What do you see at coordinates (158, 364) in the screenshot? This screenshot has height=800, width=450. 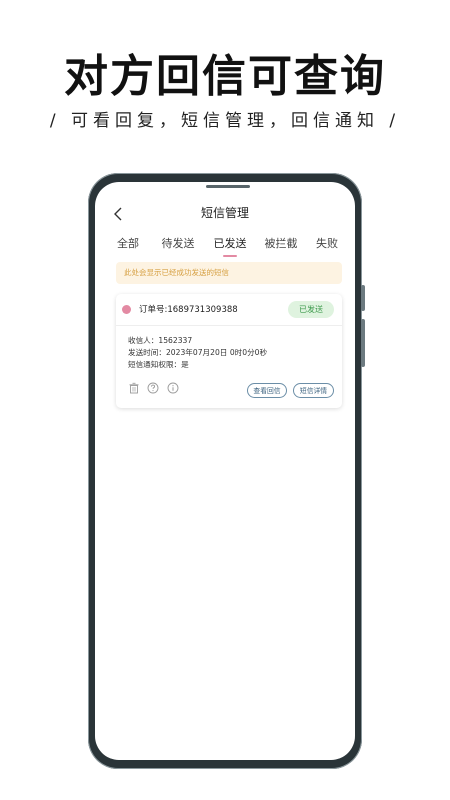 I see `notify-permission: 短信通知权限：是` at bounding box center [158, 364].